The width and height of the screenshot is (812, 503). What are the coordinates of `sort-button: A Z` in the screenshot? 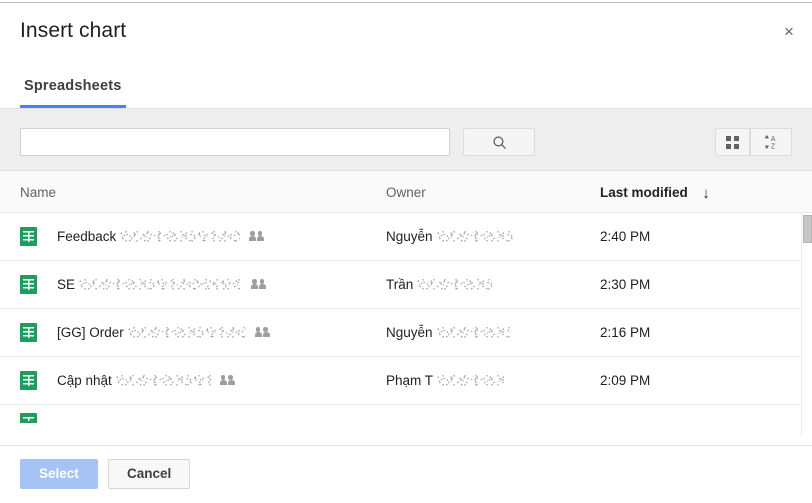 It's located at (771, 142).